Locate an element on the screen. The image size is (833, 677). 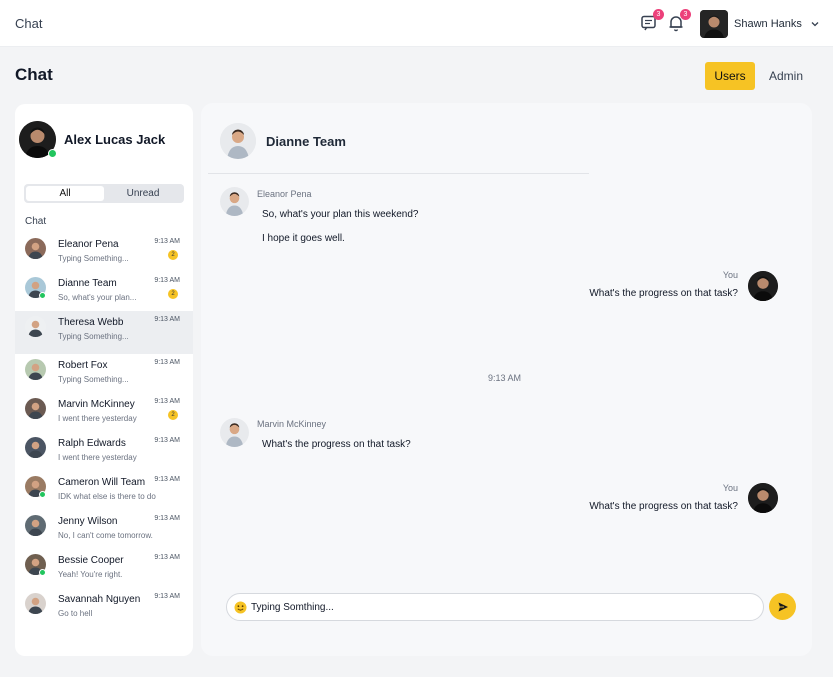
notifications-badge: 3 is located at coordinates (685, 14).